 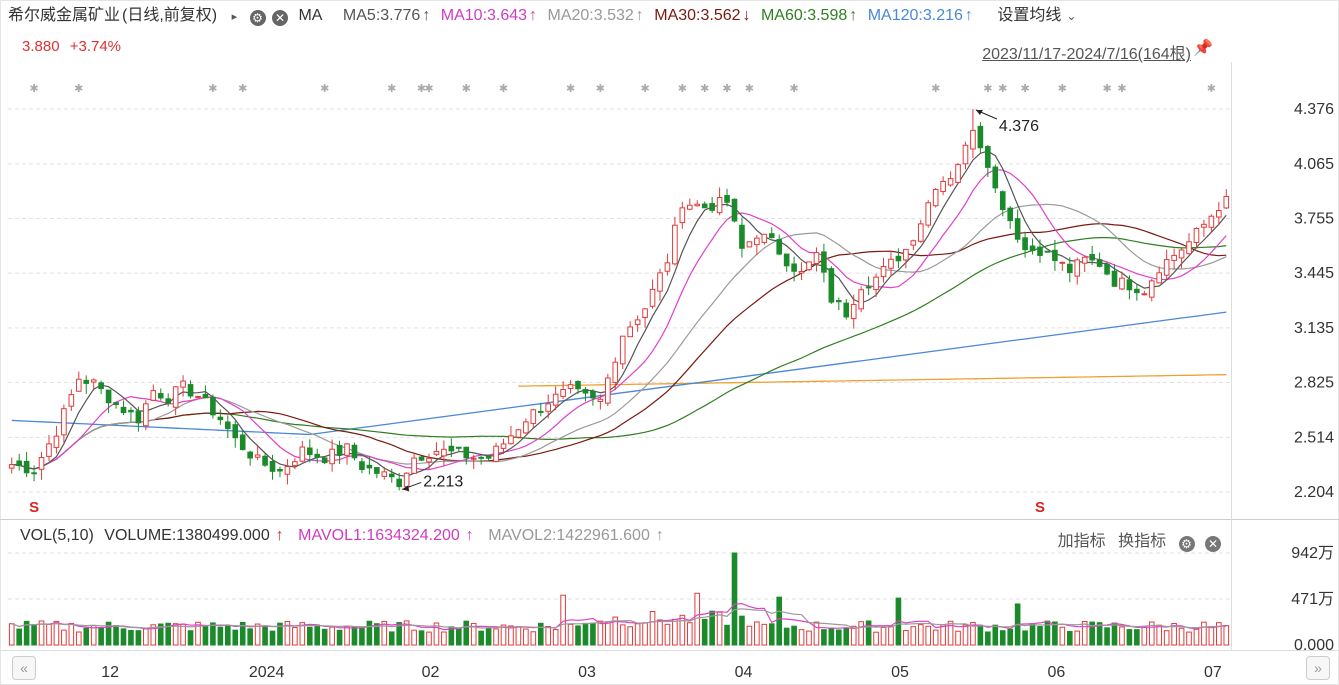 What do you see at coordinates (1318, 668) in the screenshot?
I see `chevron-right-icon: »` at bounding box center [1318, 668].